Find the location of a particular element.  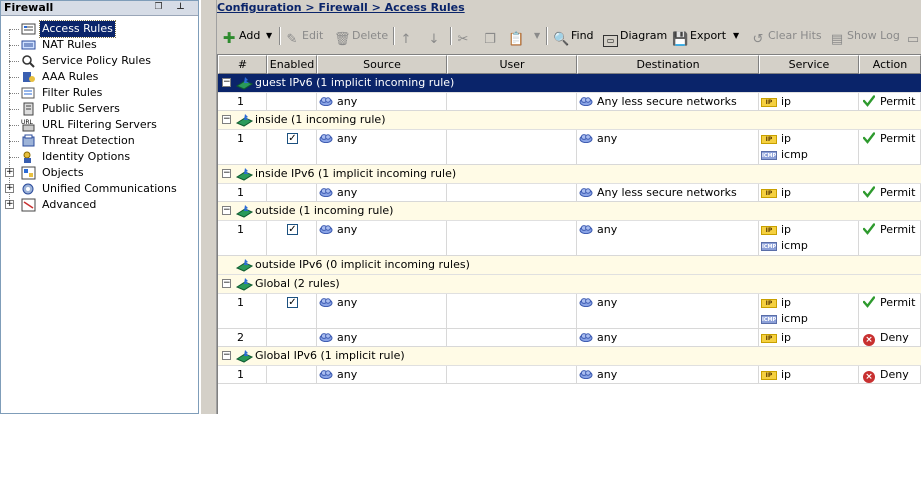

sidebar-item-service-policy-rules: Service Policy Rules is located at coordinates (99, 61).